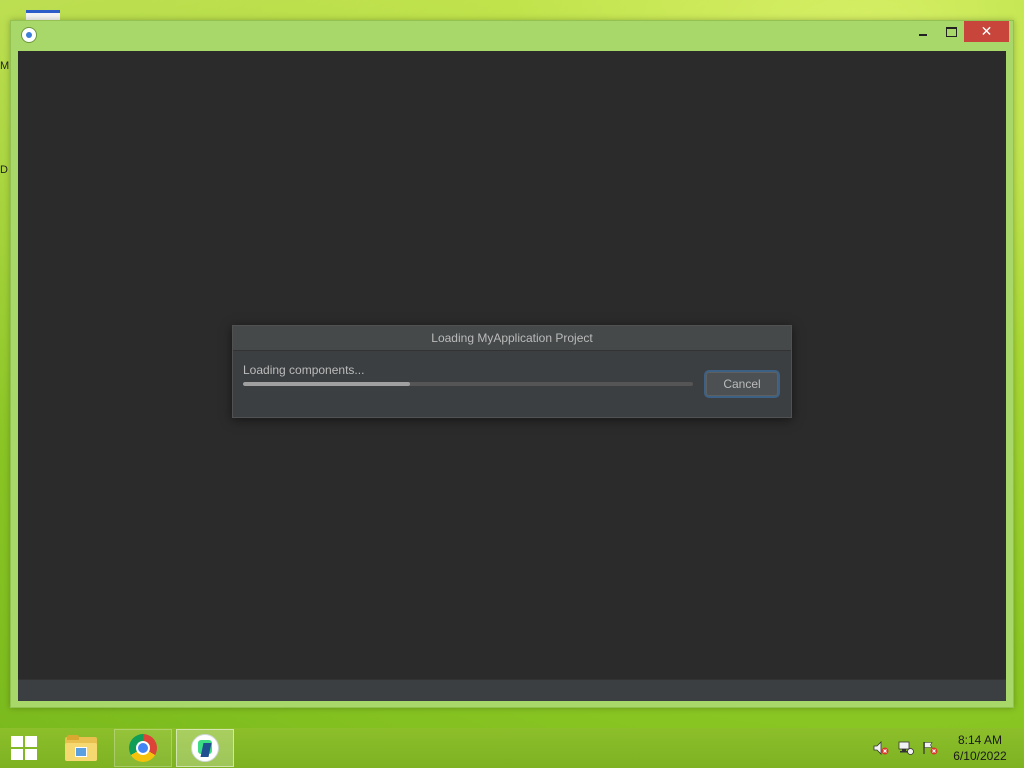 This screenshot has width=1024, height=768. I want to click on taskbar-file-explorer, so click(81, 748).